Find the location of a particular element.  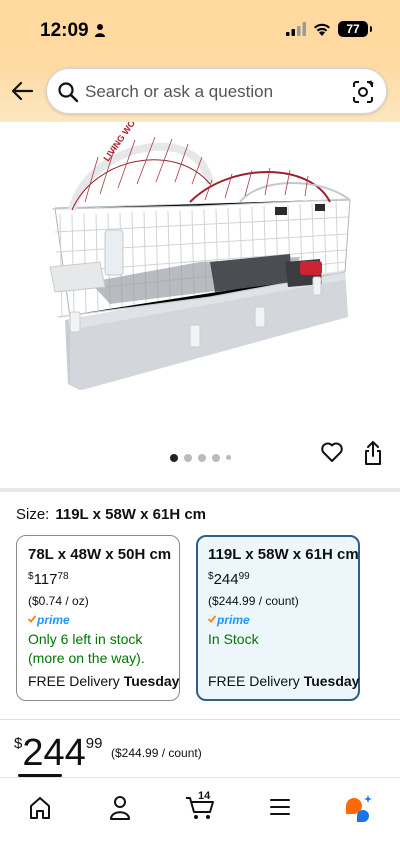

bottom-nav-bar: 14 is located at coordinates (200, 822).